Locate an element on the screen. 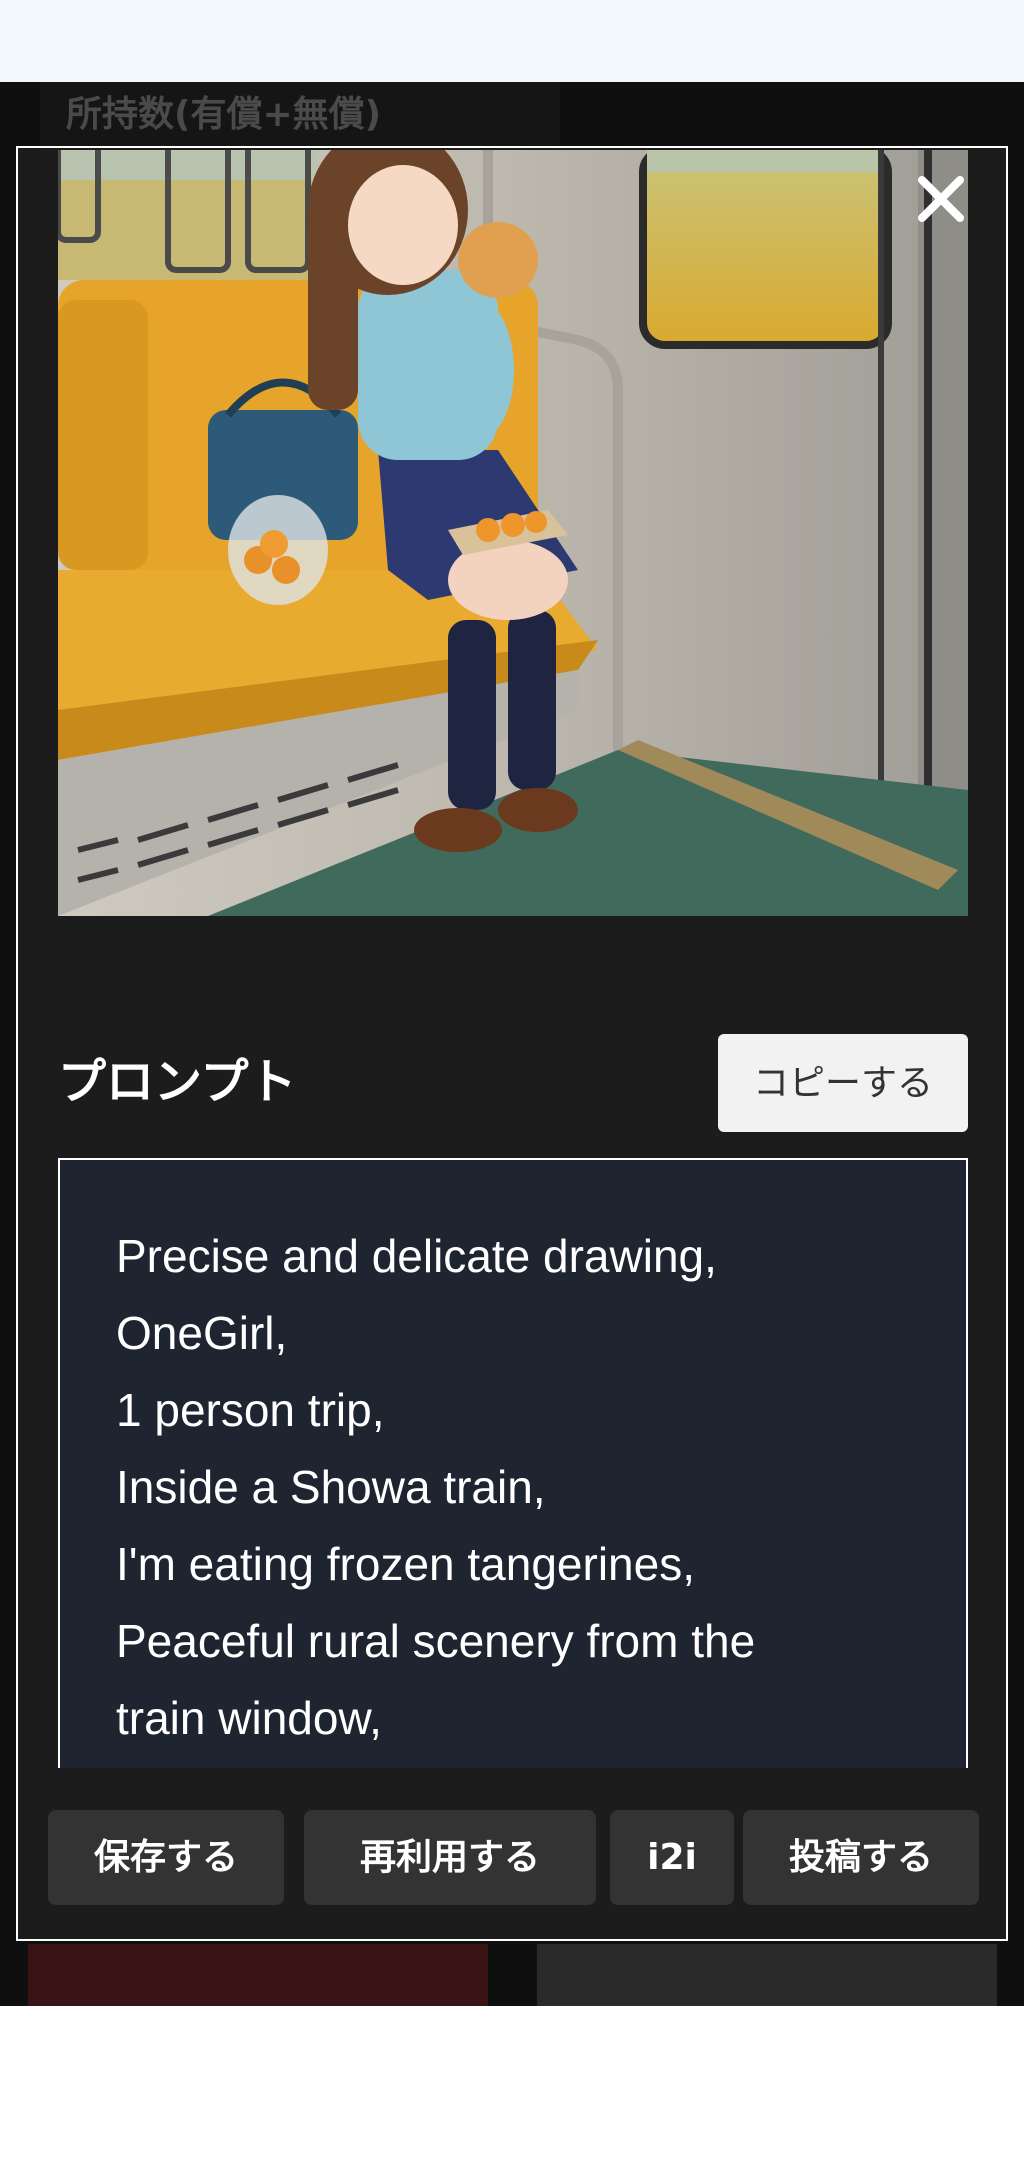 The height and width of the screenshot is (2162, 1024). post-button: 投稿する is located at coordinates (861, 1857).